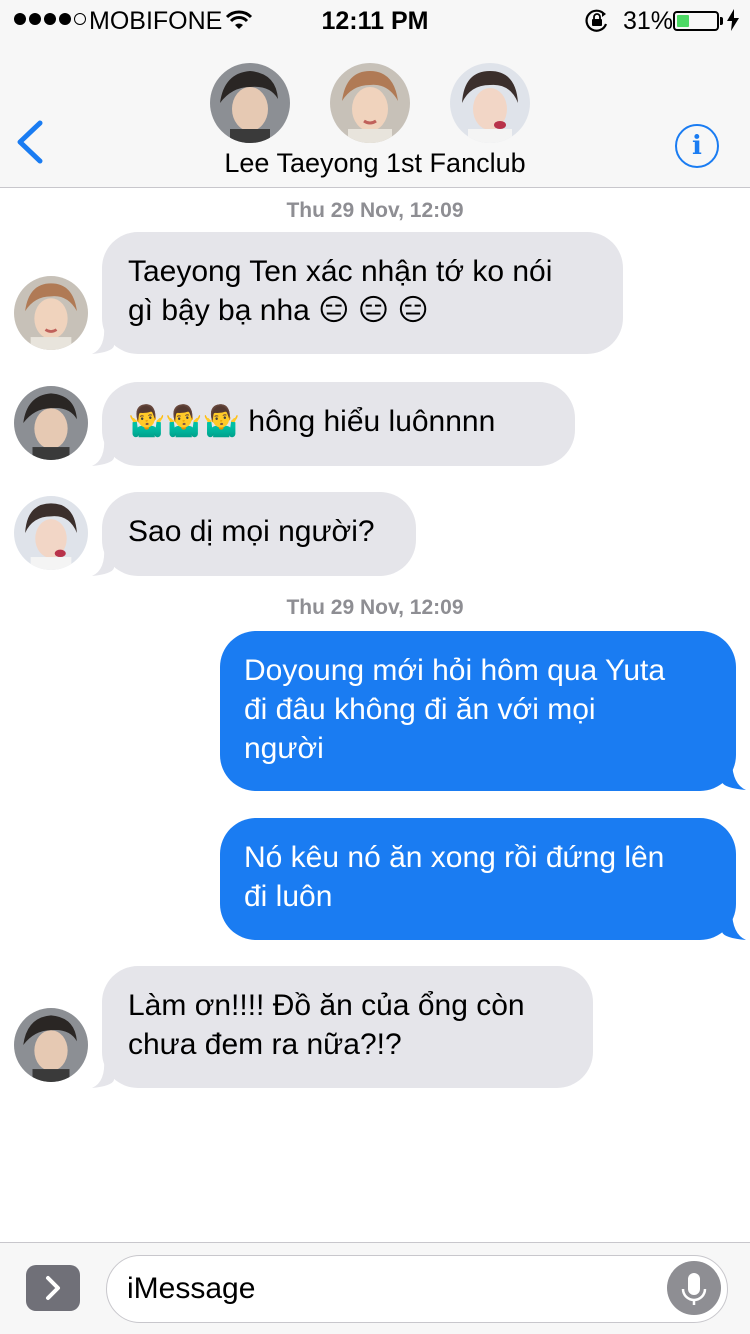 This screenshot has height=1334, width=750. Describe the element at coordinates (420, 709) in the screenshot. I see `message-line: đi đâu không đi ăn với mọi` at that location.